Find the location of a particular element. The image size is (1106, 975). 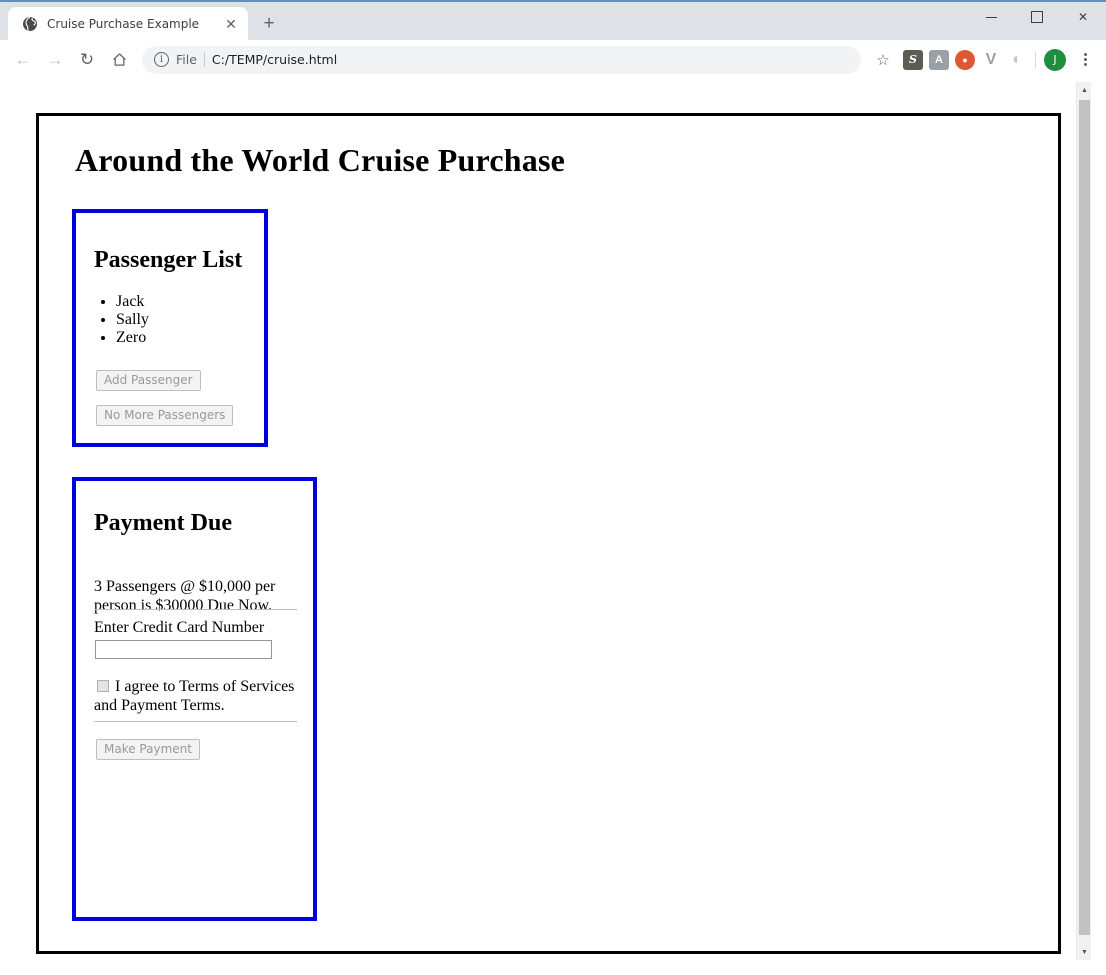

extension-icons: S A ● V ◐ is located at coordinates (965, 59).